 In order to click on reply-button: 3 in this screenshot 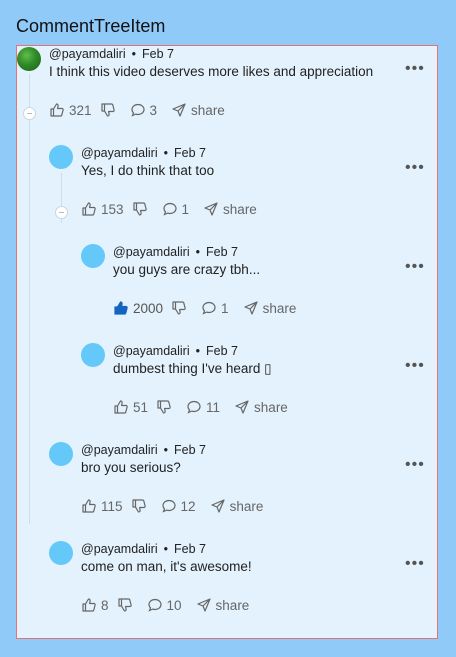, I will do `click(144, 110)`.